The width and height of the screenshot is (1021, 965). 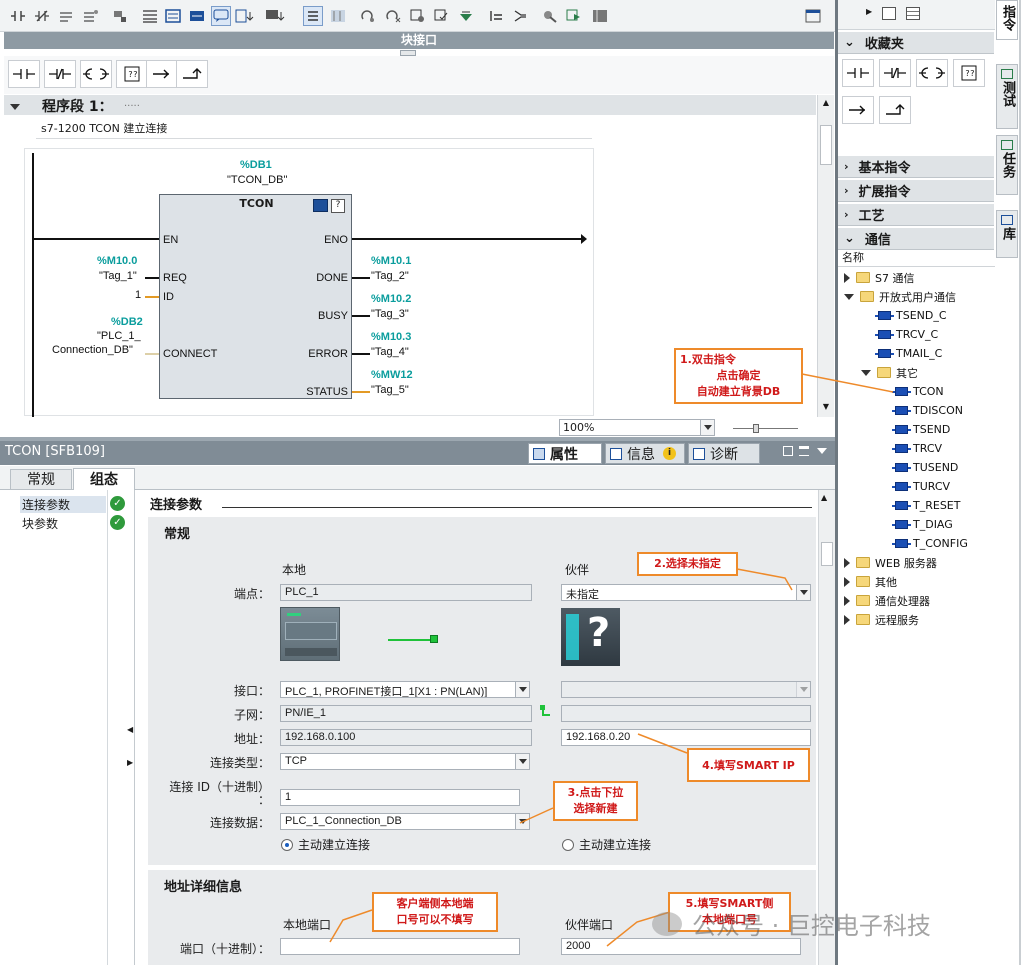 I want to click on callout-smart-ip: 4.填写SMART IP, so click(x=748, y=765).